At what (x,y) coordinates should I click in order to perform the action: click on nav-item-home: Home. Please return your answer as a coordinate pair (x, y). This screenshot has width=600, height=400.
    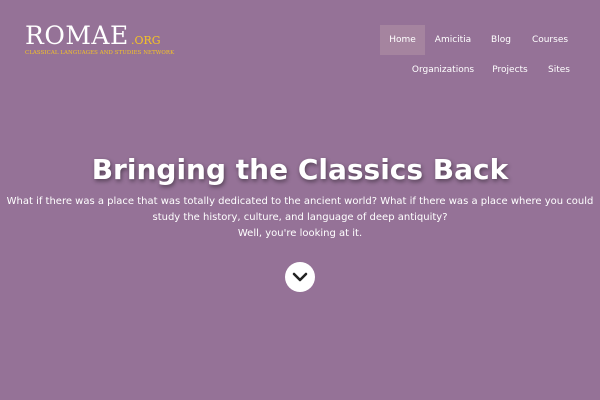
    Looking at the image, I should click on (402, 40).